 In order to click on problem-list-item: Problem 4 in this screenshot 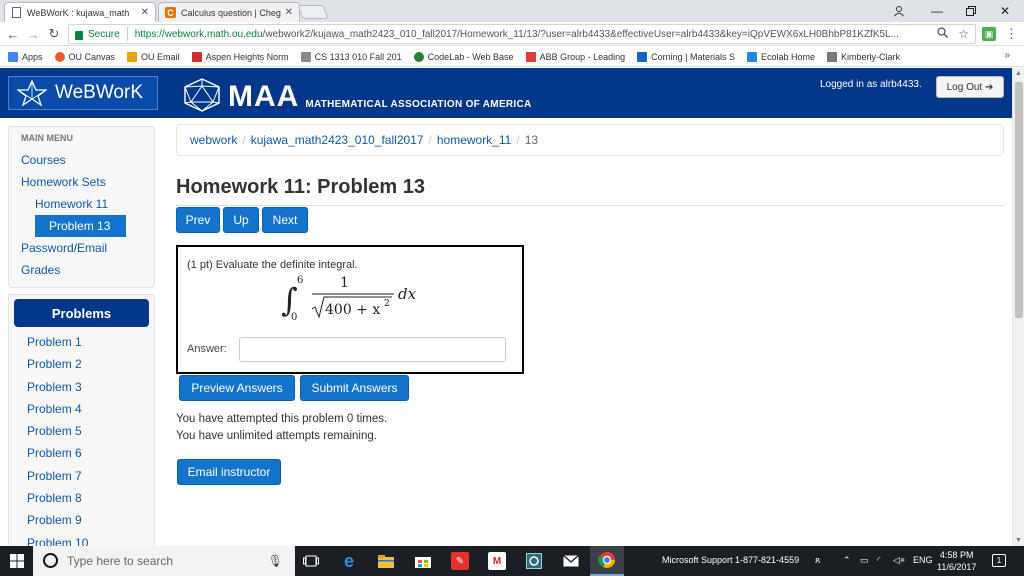, I will do `click(81, 409)`.